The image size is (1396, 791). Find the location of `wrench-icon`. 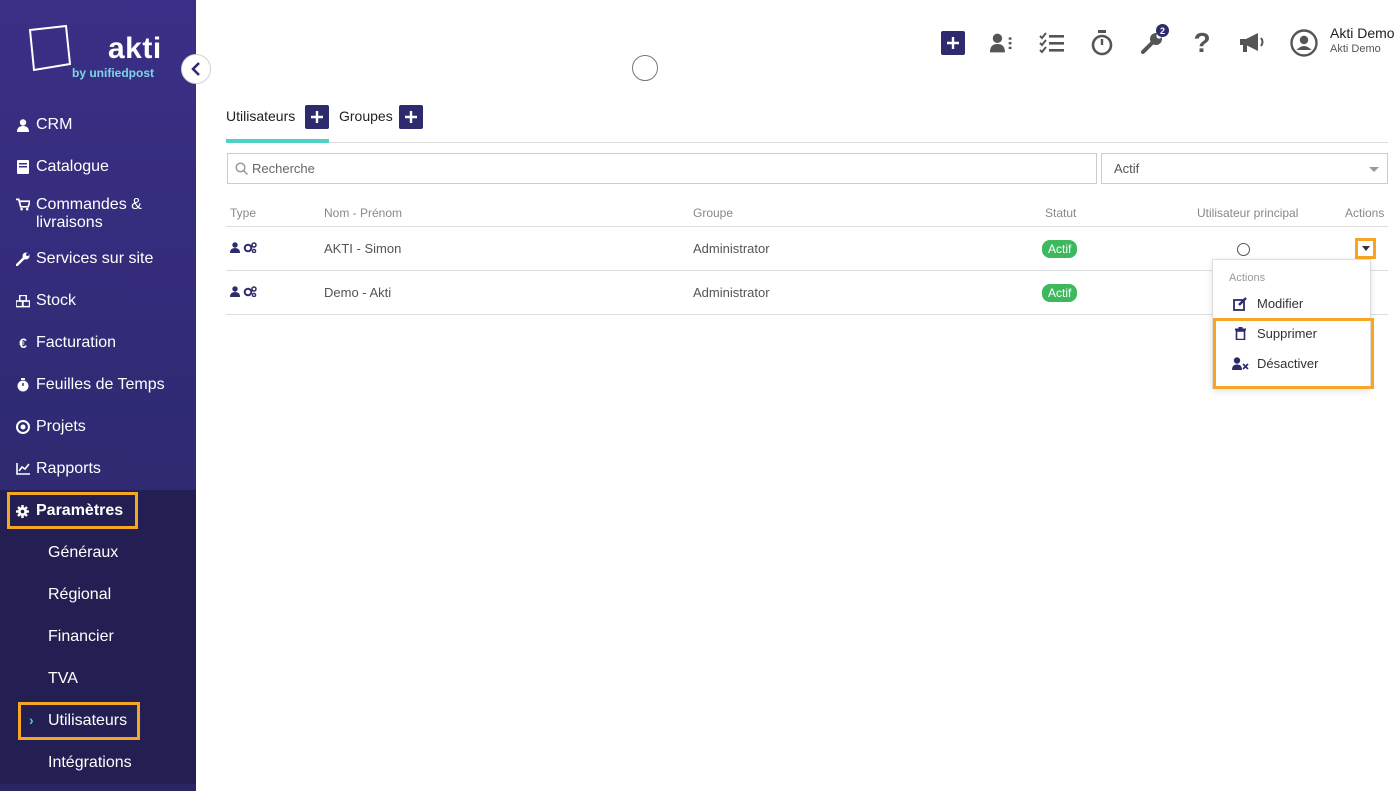

wrench-icon is located at coordinates (23, 259).